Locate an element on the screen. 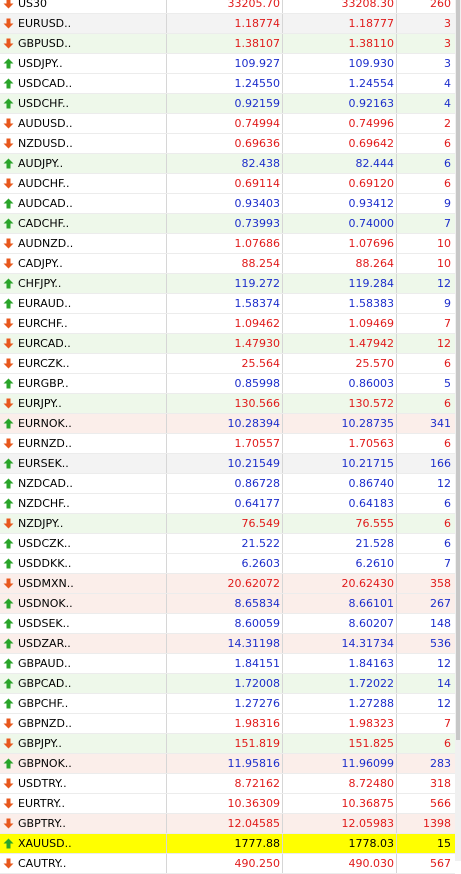 The width and height of the screenshot is (461, 874). quote-row: GBPUSD.. 1.38107 1.38110 3 is located at coordinates (227, 44).